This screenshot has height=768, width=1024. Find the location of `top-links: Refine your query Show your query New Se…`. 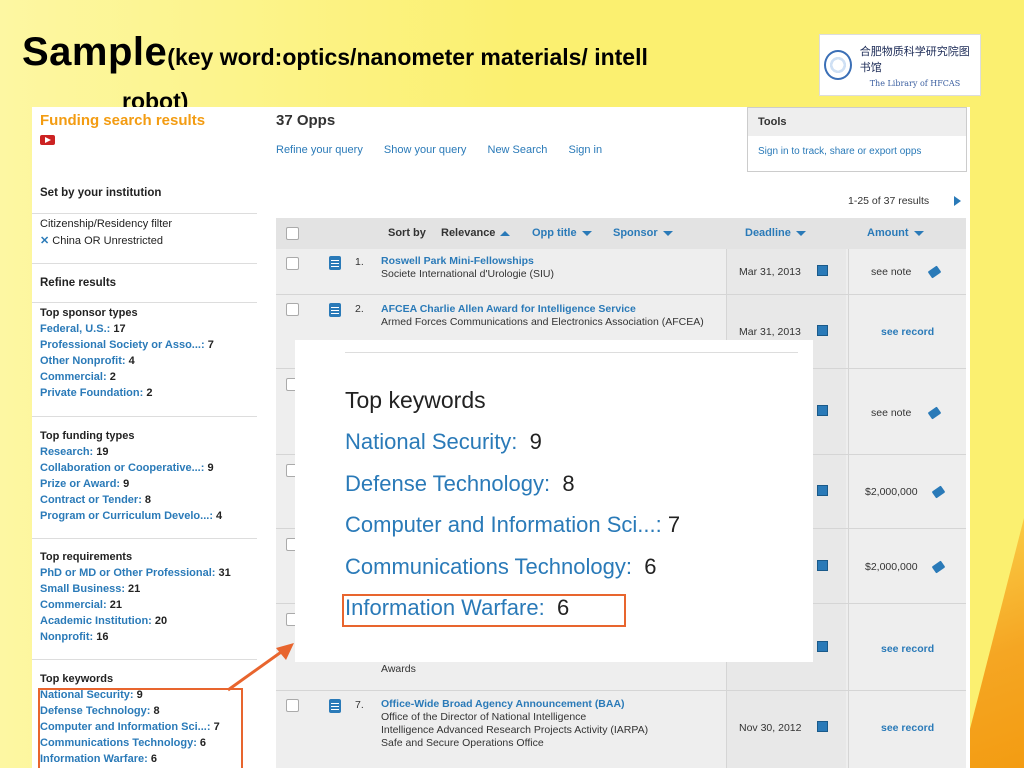

top-links: Refine your query Show your query New Se… is located at coordinates (448, 150).